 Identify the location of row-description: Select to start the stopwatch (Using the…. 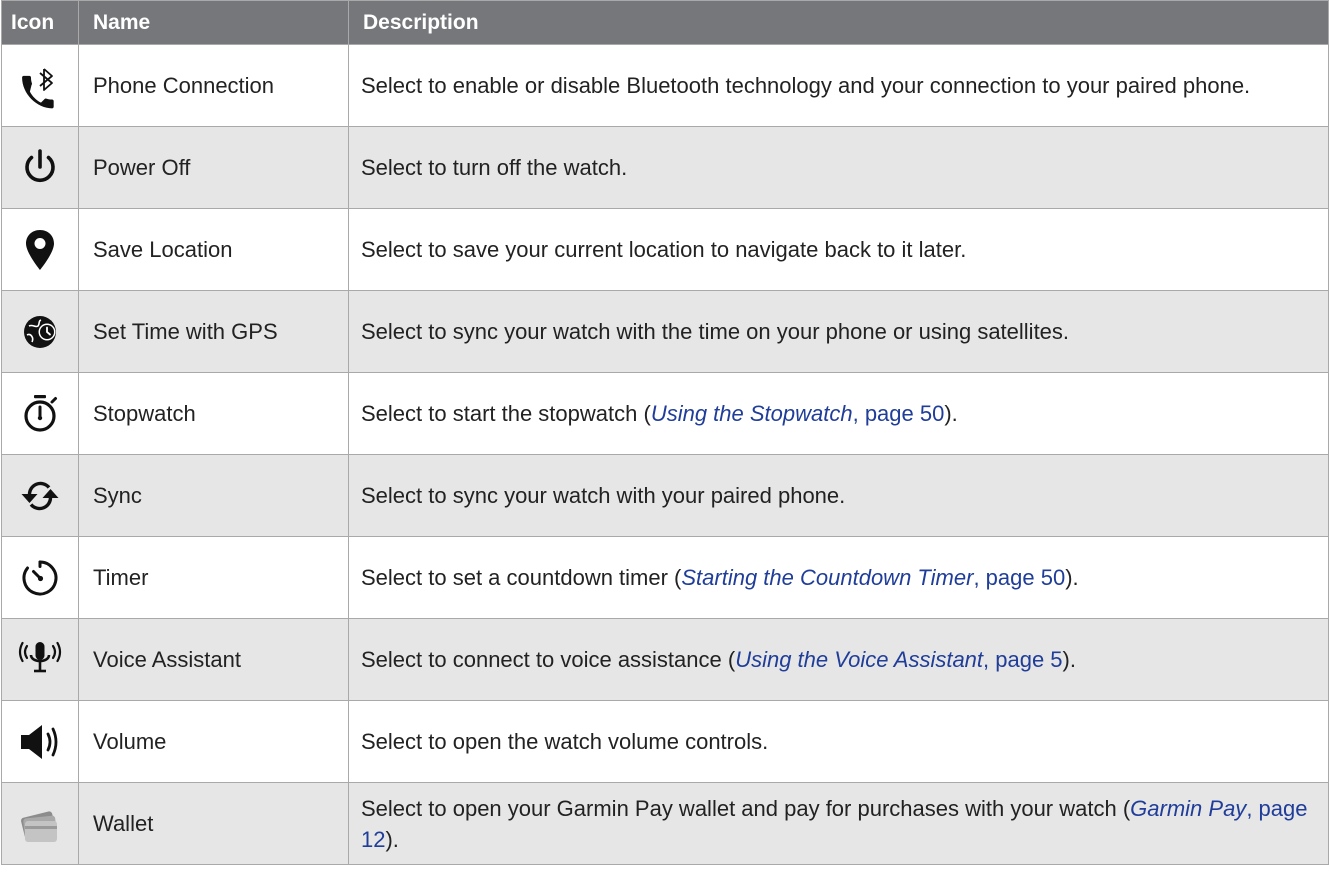
(838, 413).